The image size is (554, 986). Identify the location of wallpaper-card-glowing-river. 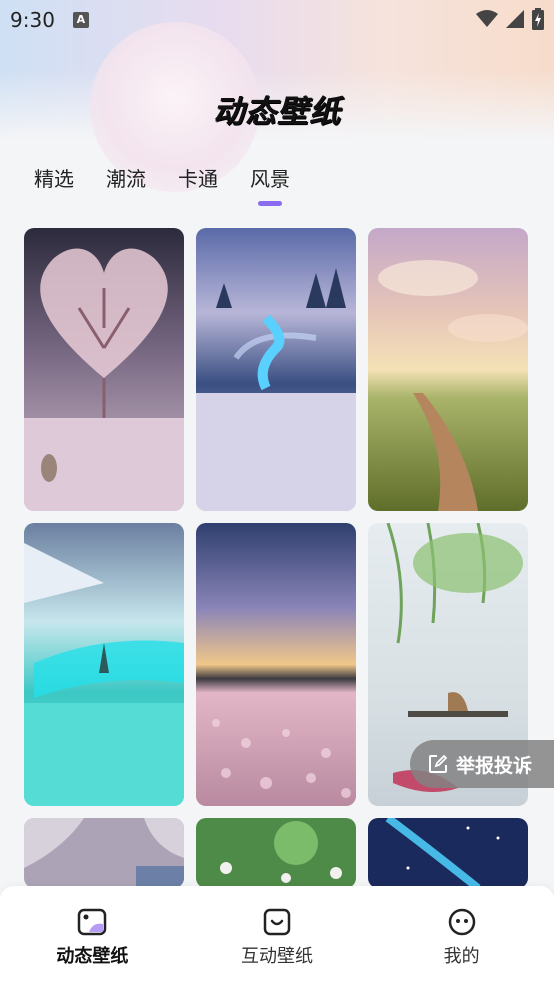
(276, 369).